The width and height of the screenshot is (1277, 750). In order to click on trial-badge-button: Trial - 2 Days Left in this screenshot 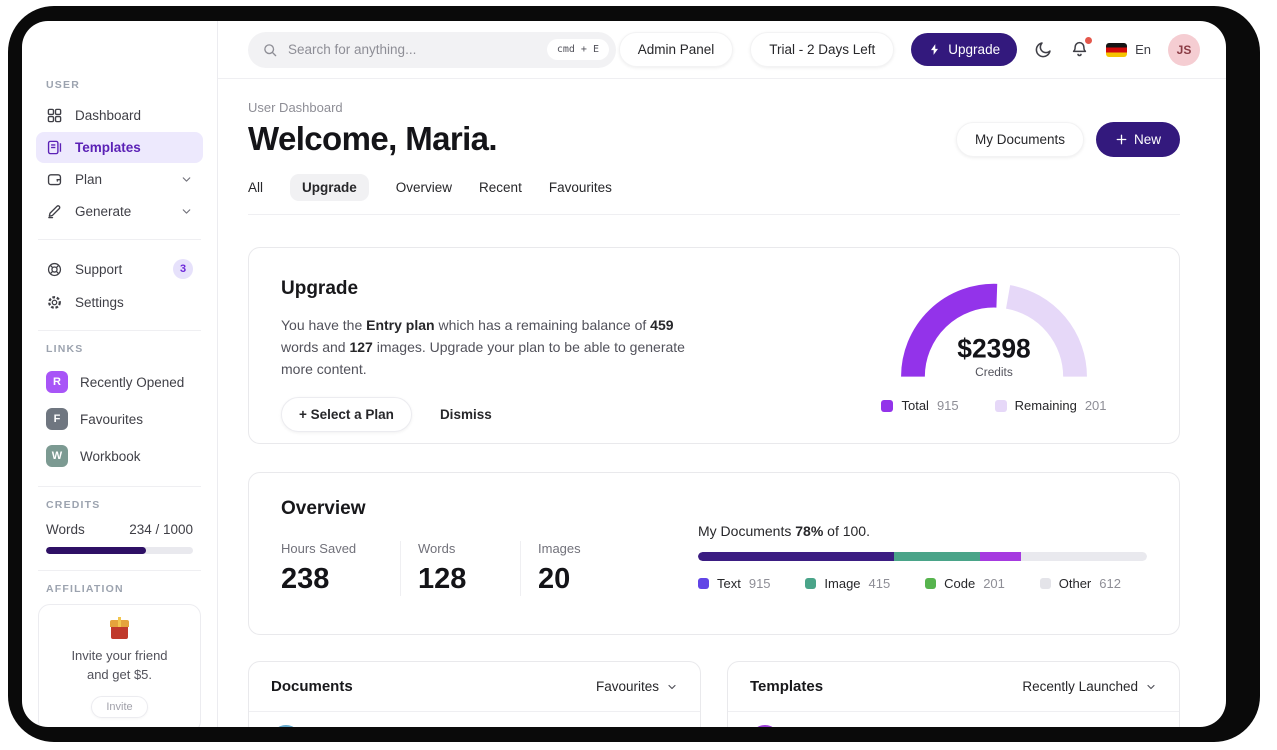, I will do `click(822, 49)`.